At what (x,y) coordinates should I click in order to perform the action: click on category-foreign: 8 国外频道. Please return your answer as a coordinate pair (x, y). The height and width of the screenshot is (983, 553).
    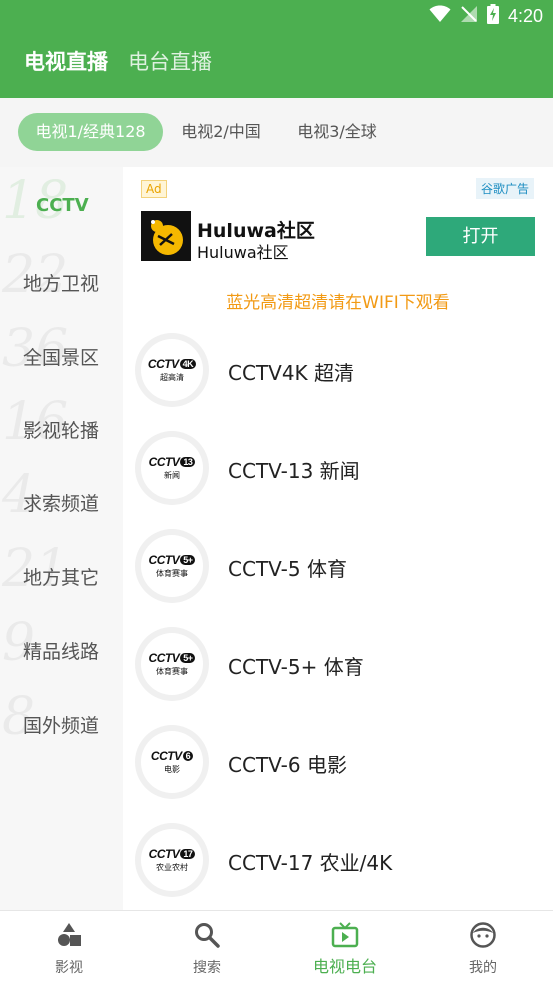
    Looking at the image, I should click on (61, 723).